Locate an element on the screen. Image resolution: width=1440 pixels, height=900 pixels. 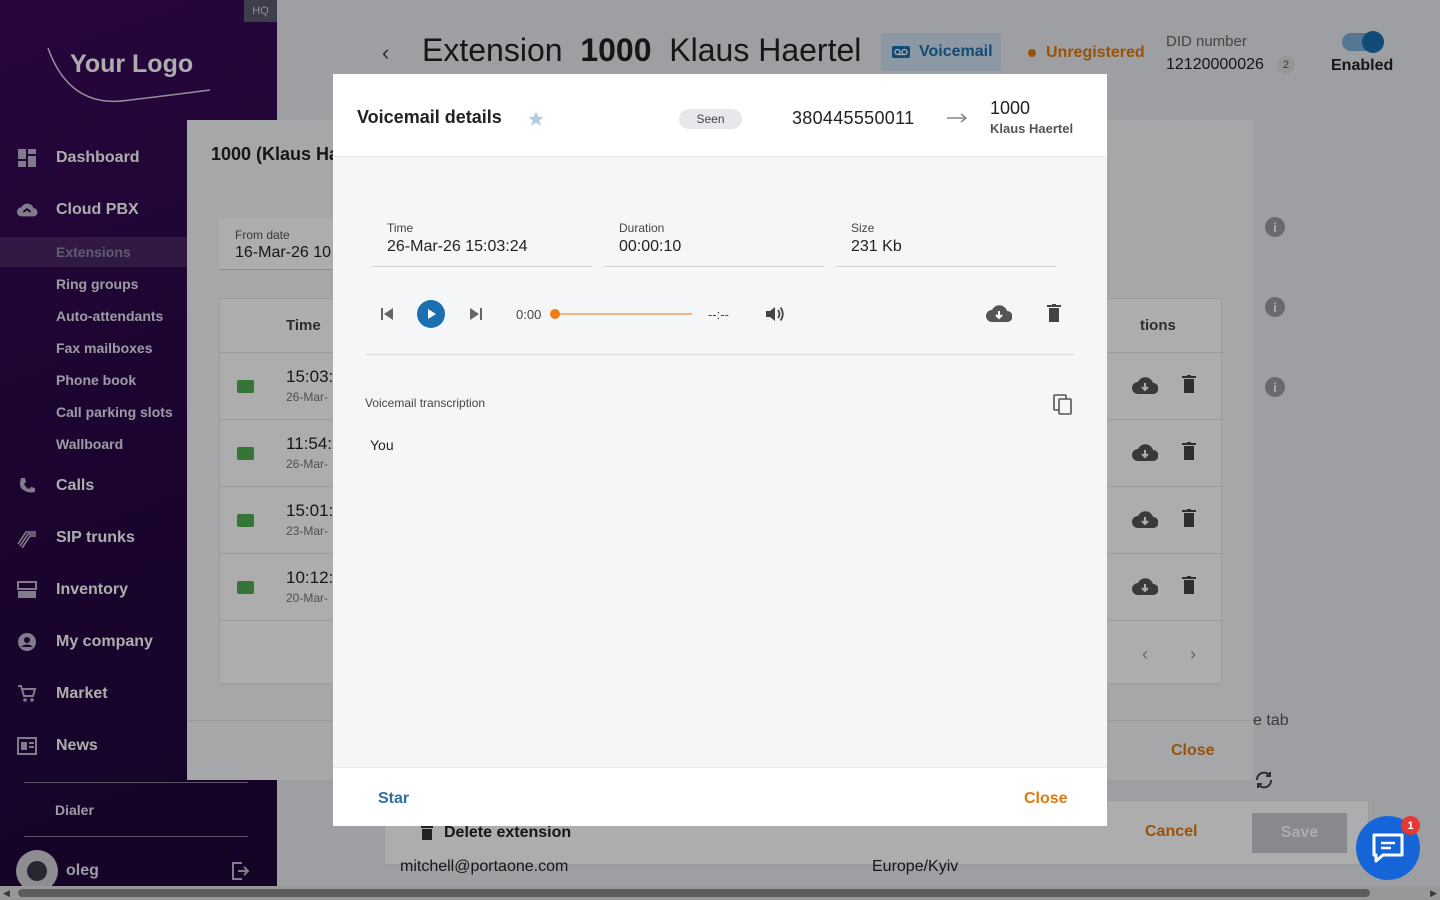
transcription-label: Voicemail transcription is located at coordinates (425, 403).